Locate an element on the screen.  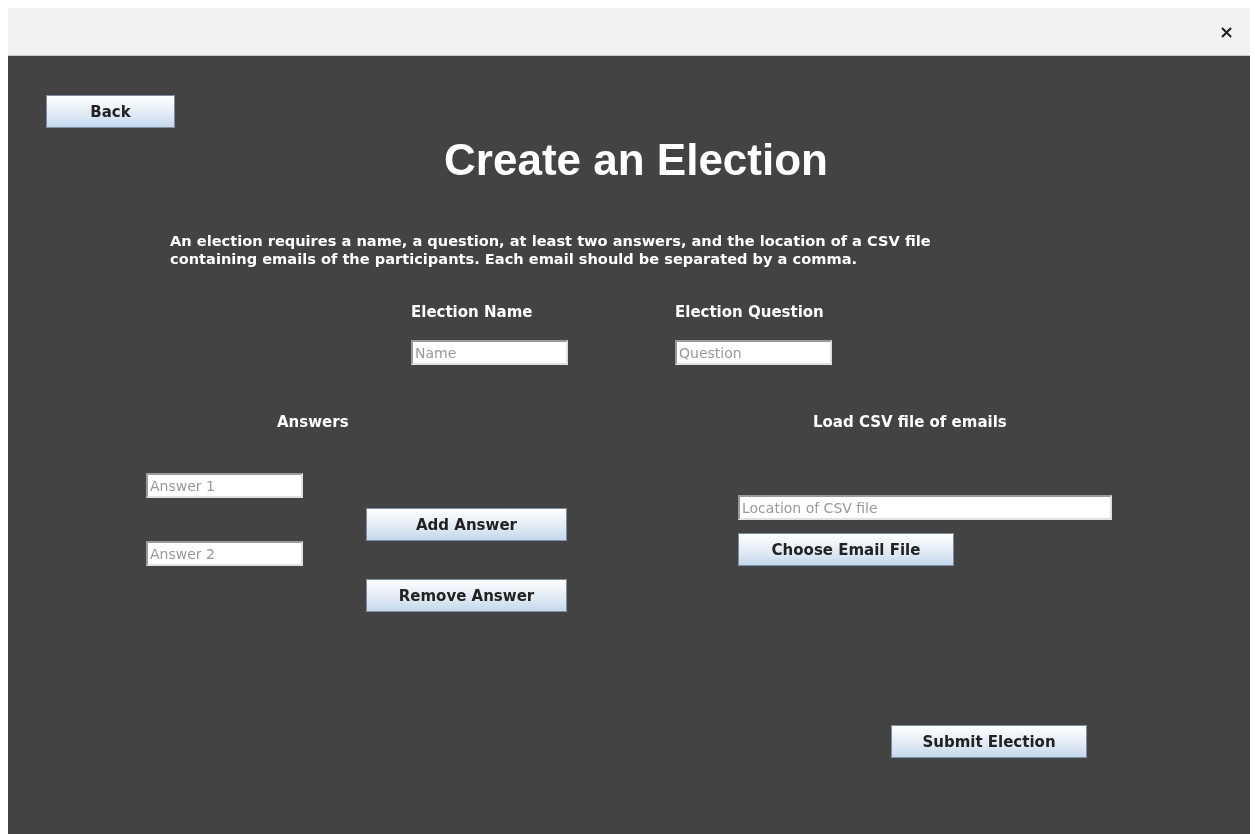
text-field: Question is located at coordinates (753, 352).